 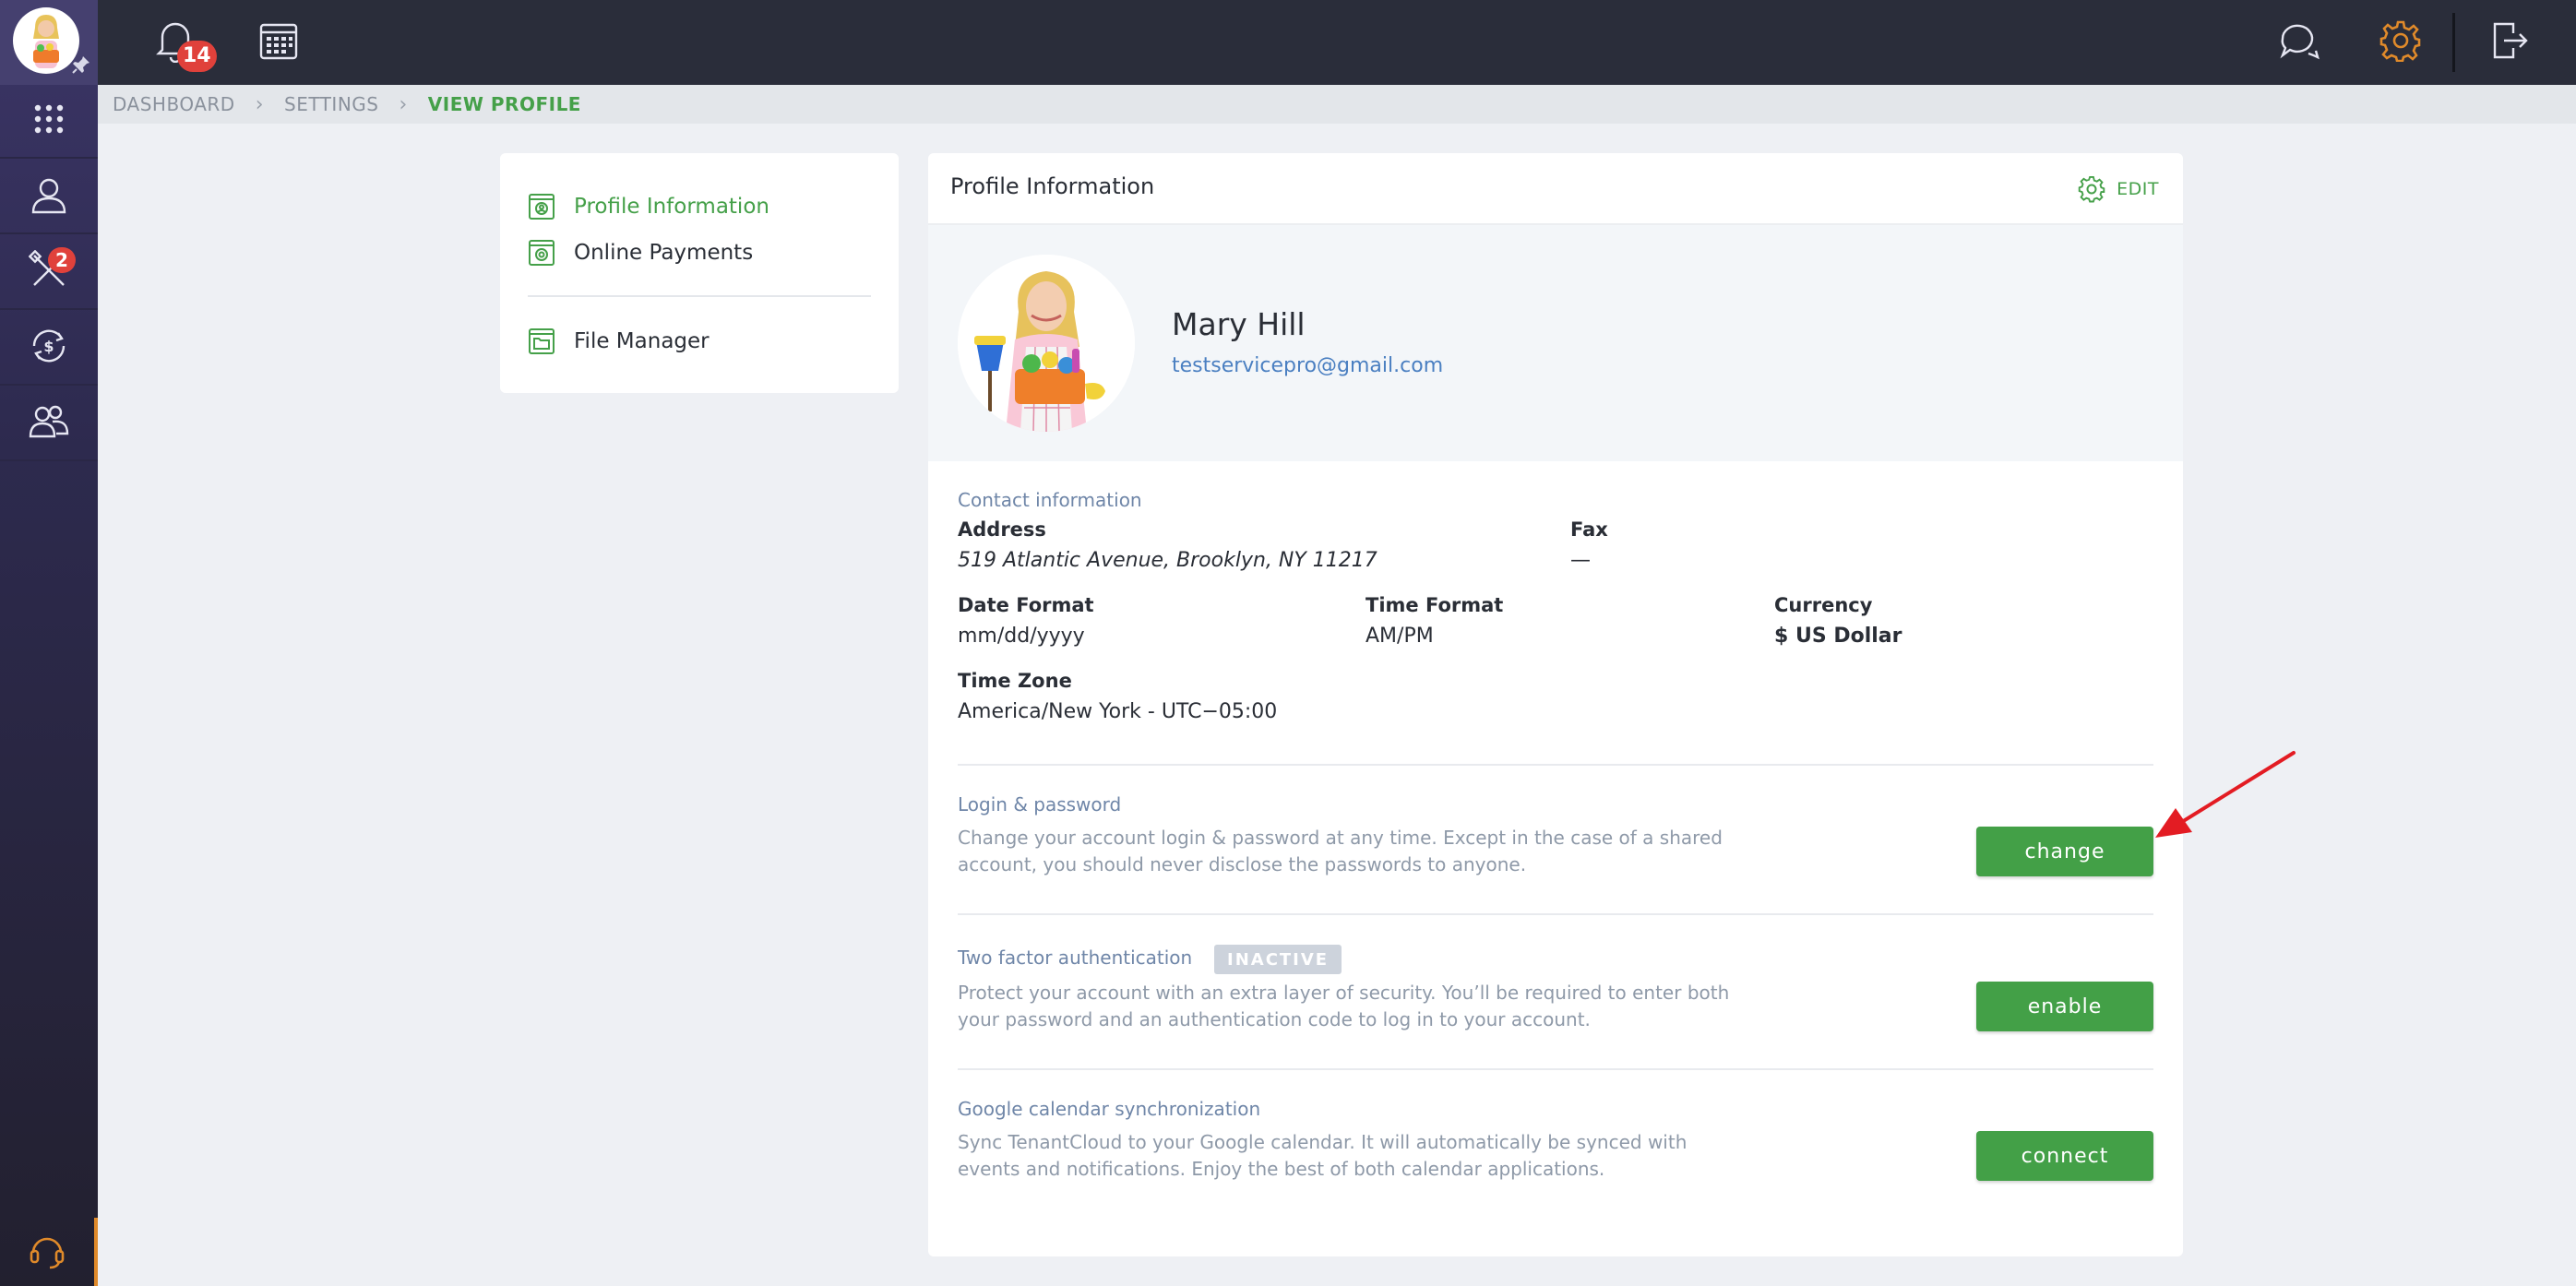 I want to click on login-section-label: Login & password, so click(x=1040, y=804).